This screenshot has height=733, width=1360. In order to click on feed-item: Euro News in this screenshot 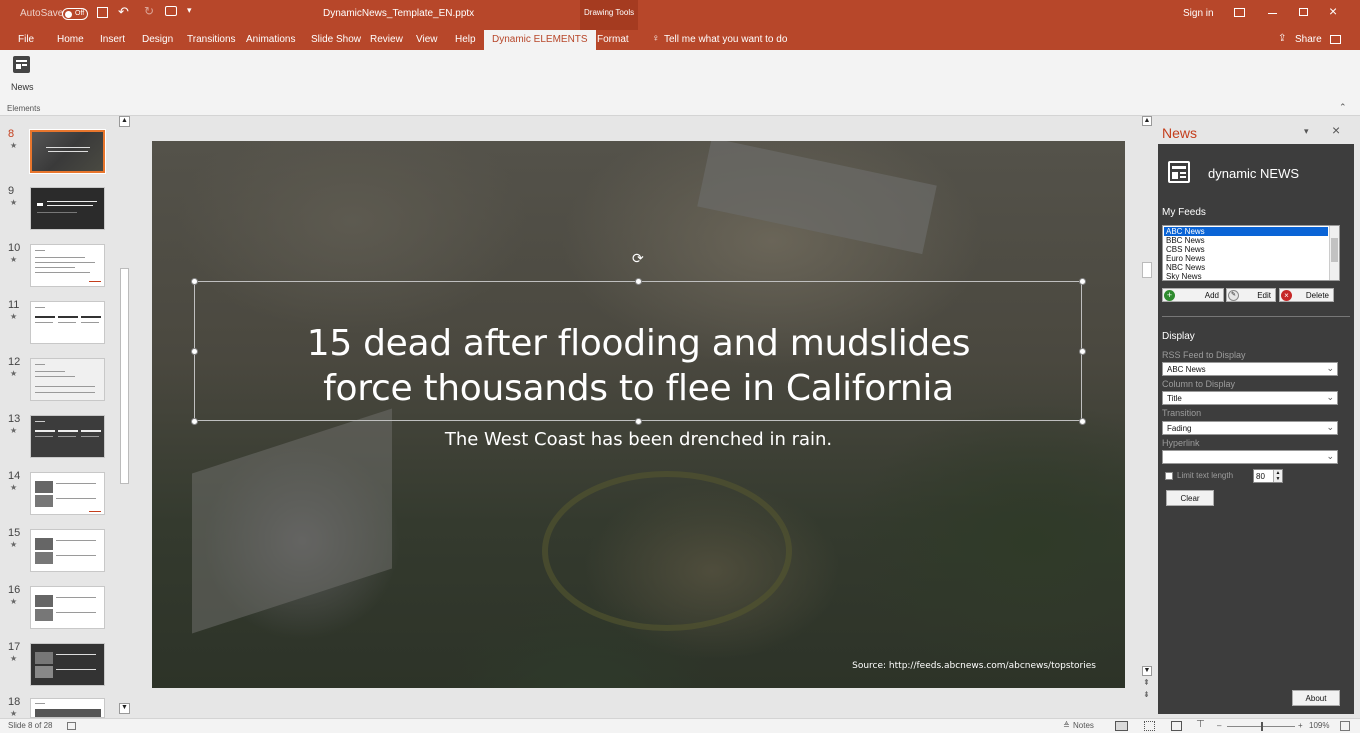, I will do `click(1246, 258)`.